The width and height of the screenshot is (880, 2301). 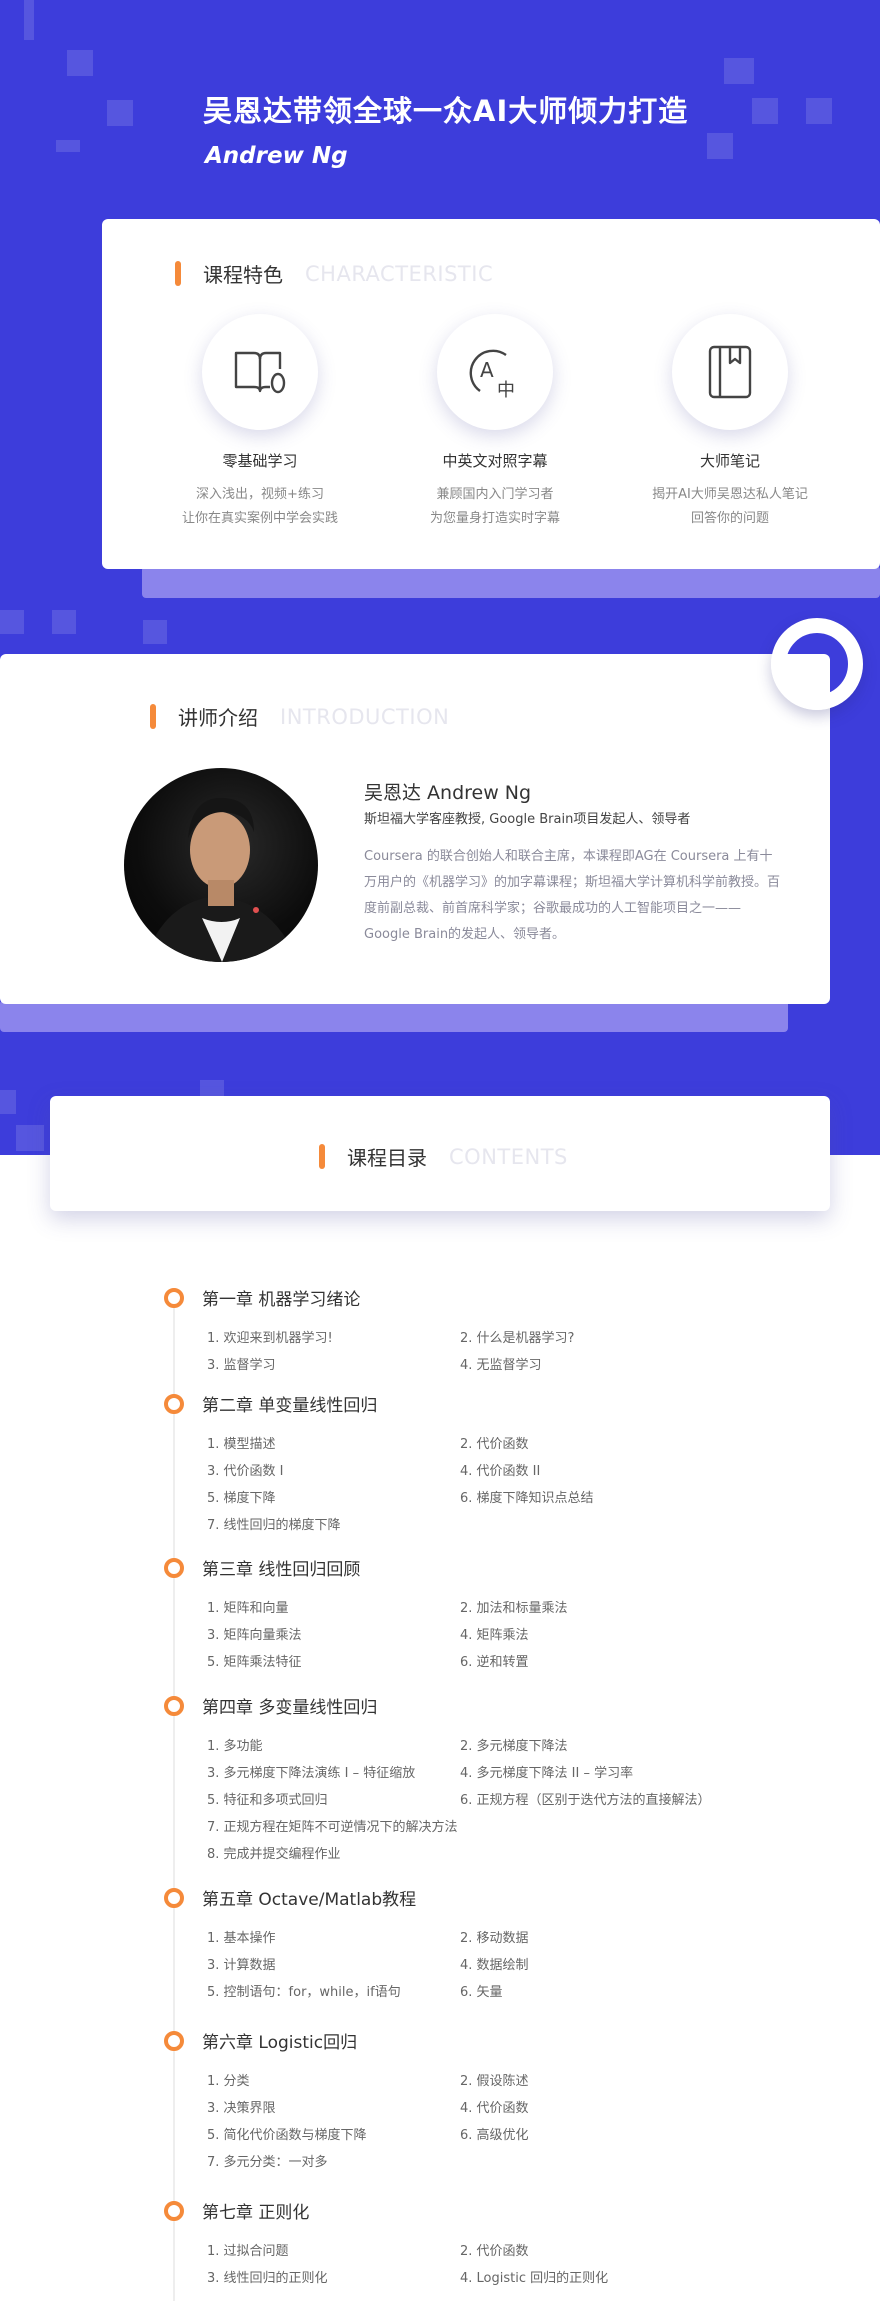 What do you see at coordinates (494, 1963) in the screenshot?
I see `lesson-item: 4. 数据绘制` at bounding box center [494, 1963].